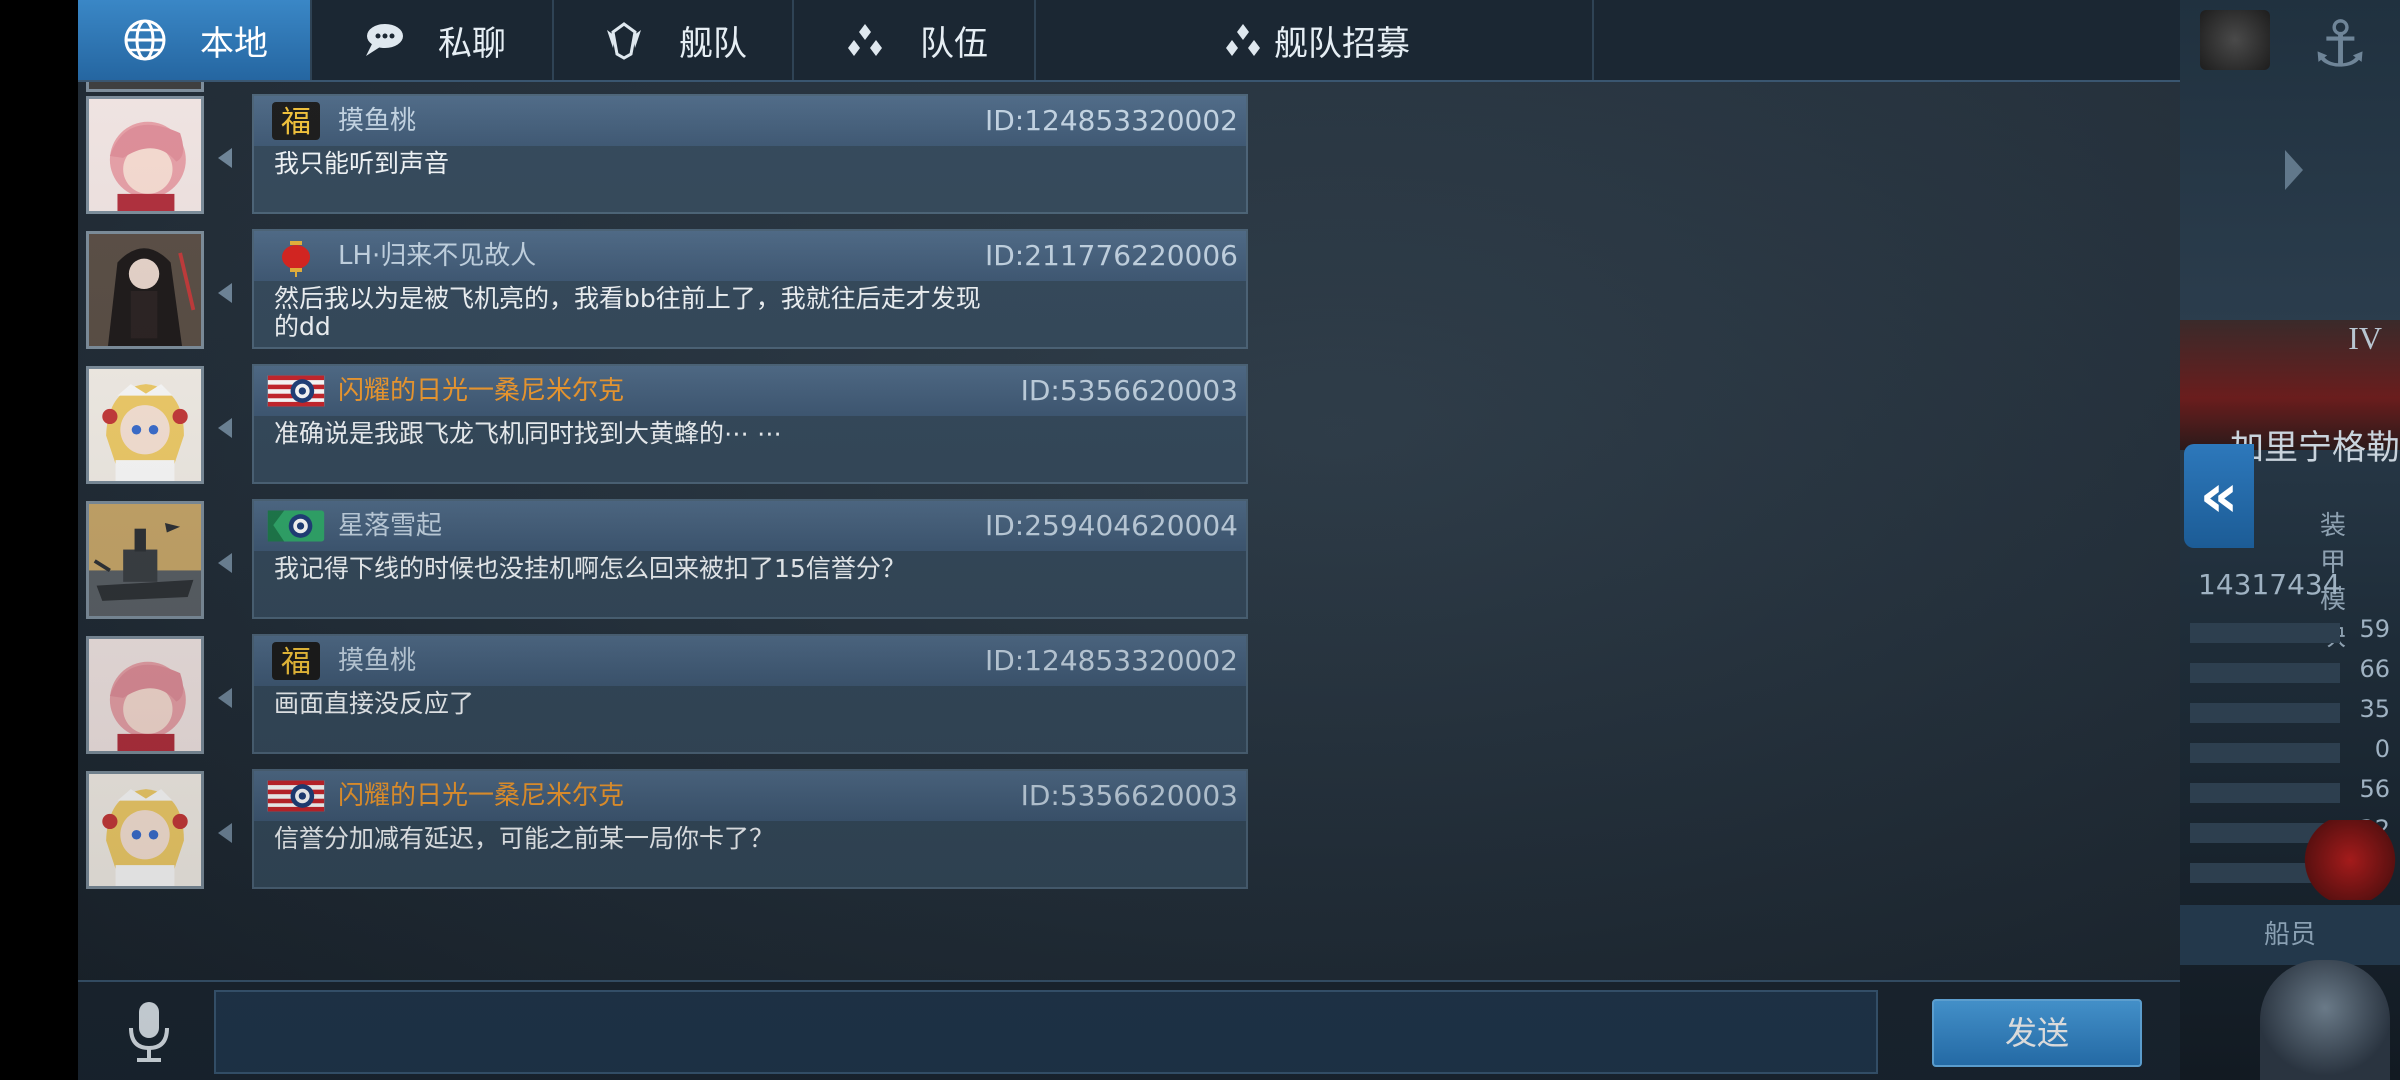  I want to click on green-emblem-badge-icon, so click(296, 526).